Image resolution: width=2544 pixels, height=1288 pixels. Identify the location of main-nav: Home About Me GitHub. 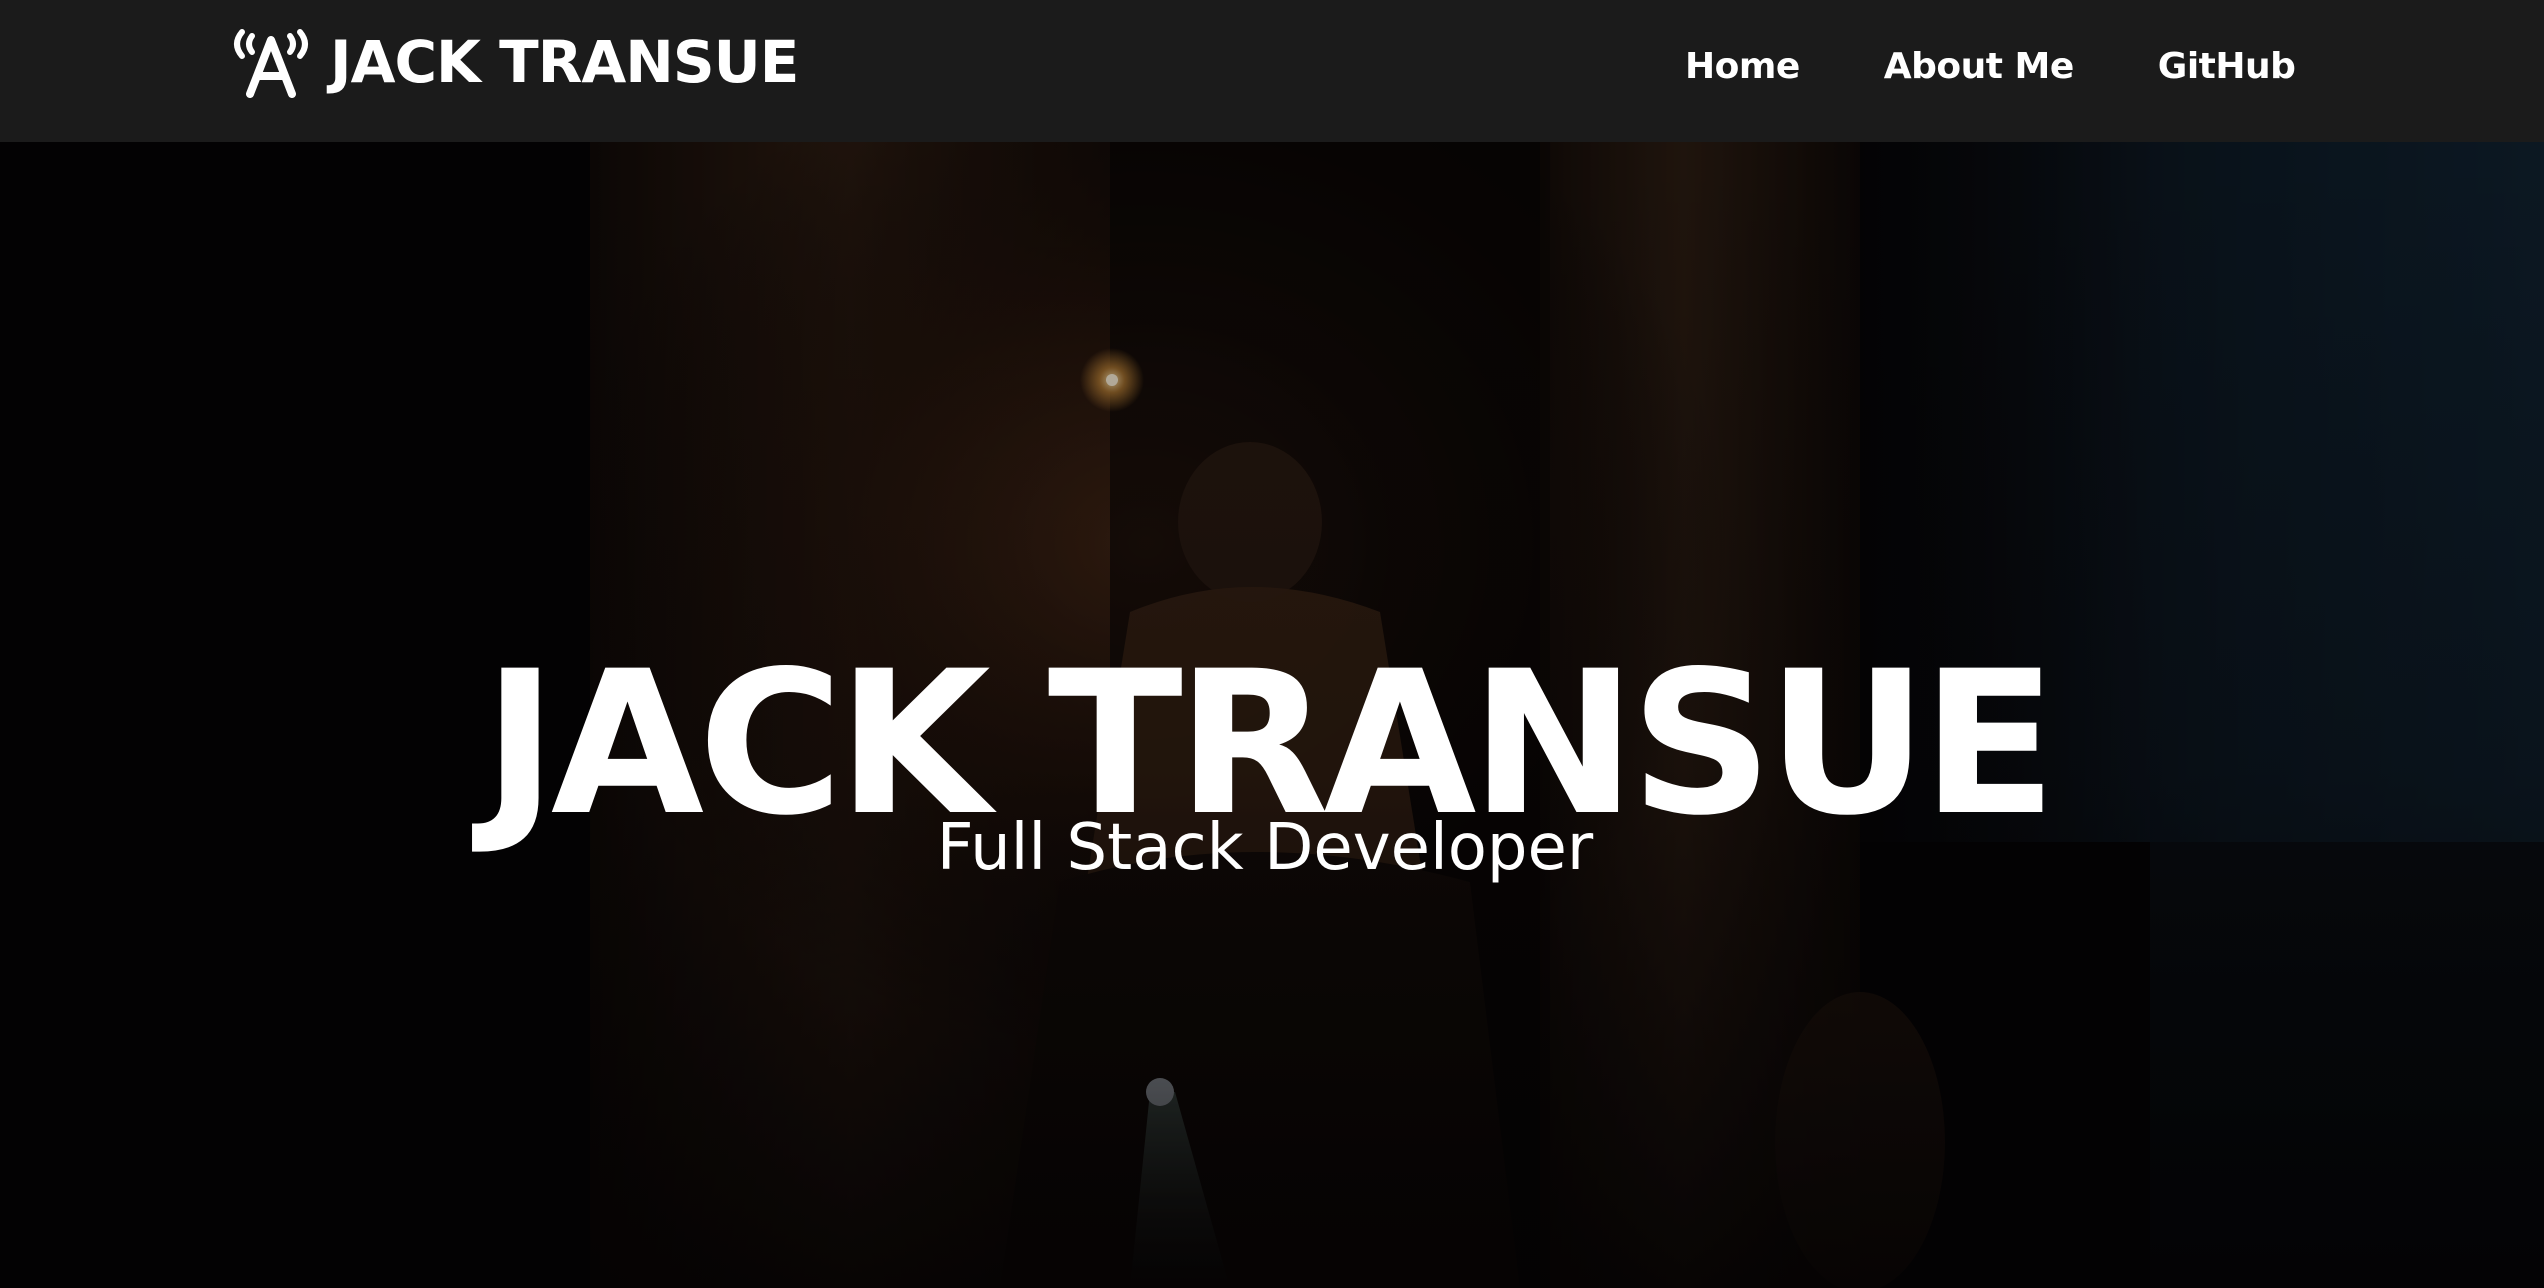
(1990, 66).